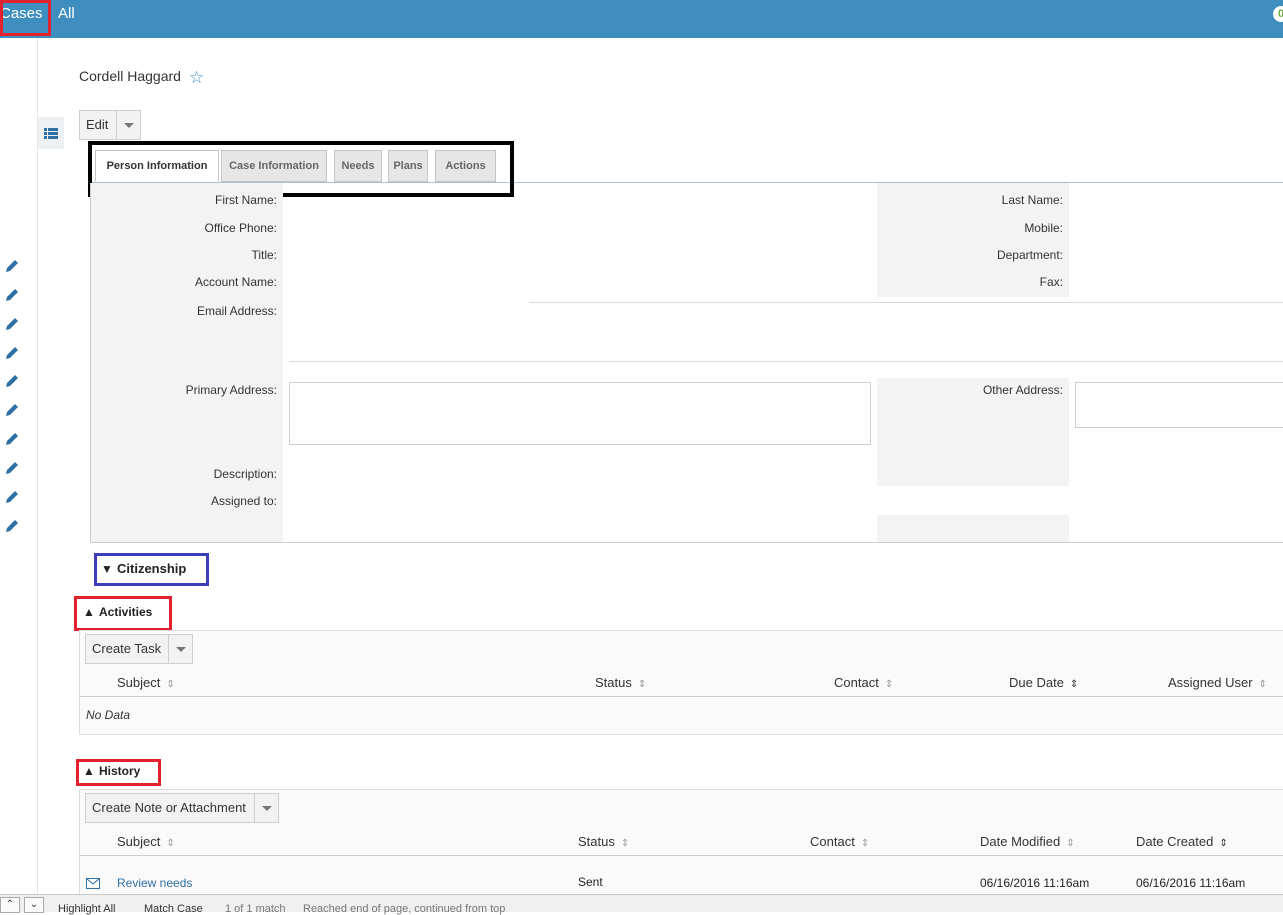 The height and width of the screenshot is (915, 1283). What do you see at coordinates (34, 905) in the screenshot?
I see `find-next-button: ⌄` at bounding box center [34, 905].